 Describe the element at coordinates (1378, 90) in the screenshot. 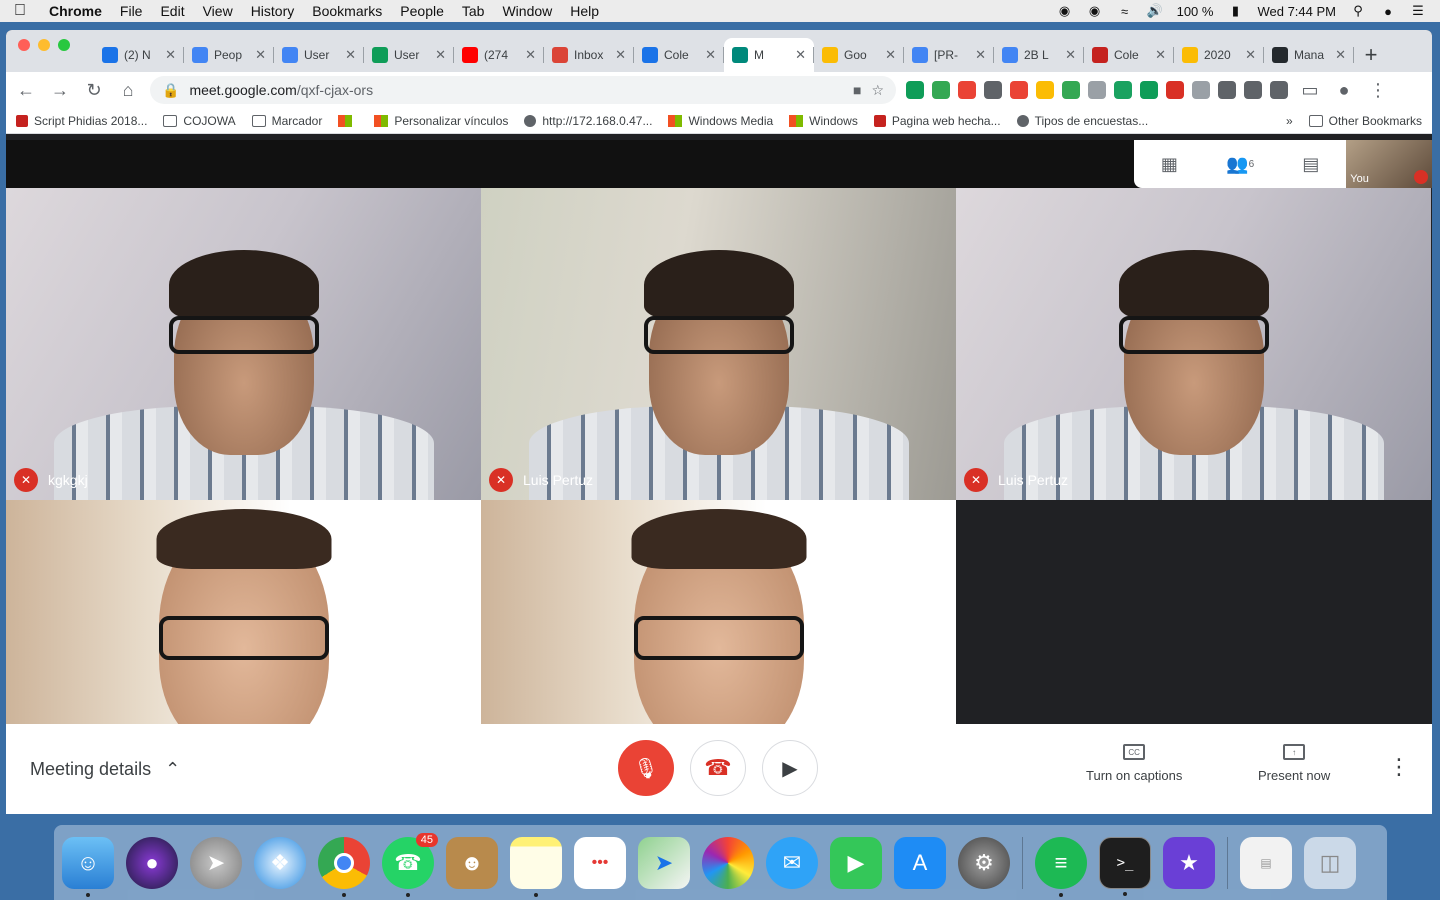

I see `chrome-menu-icon: ⋮` at that location.